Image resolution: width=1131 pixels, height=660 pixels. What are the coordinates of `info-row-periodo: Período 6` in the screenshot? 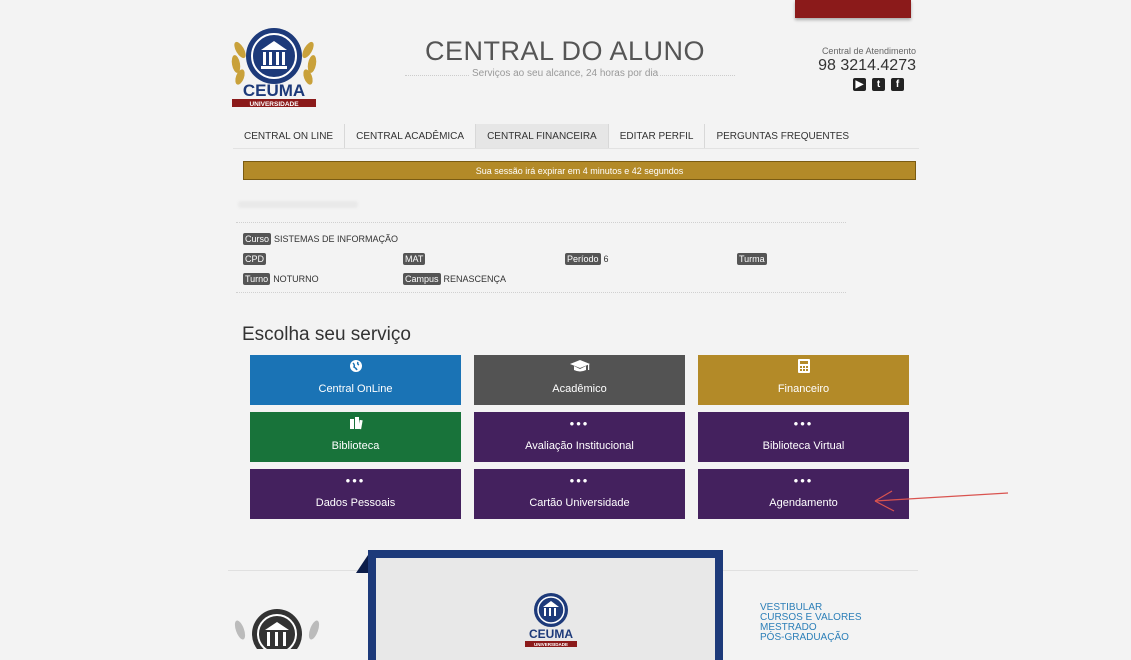 It's located at (587, 259).